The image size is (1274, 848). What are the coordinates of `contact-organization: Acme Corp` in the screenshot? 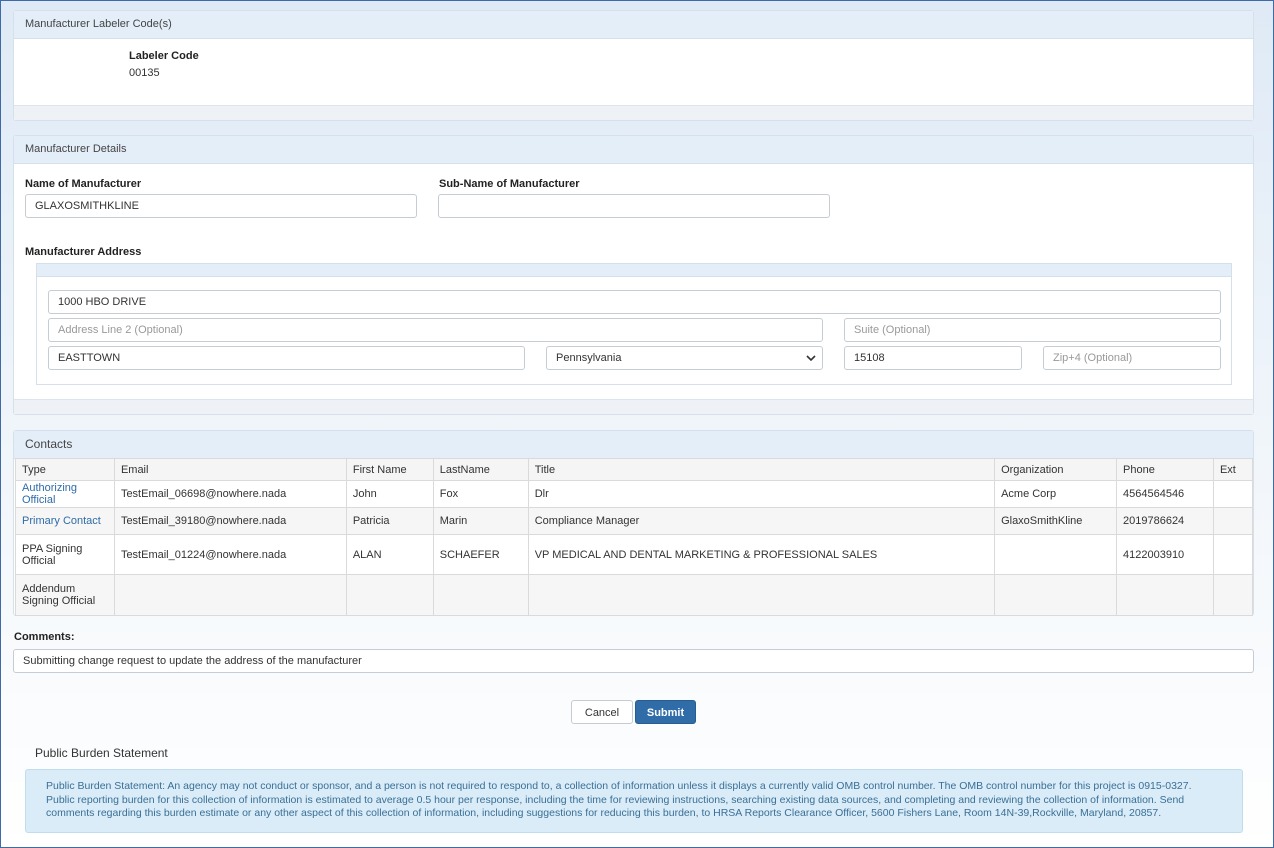 It's located at (1055, 494).